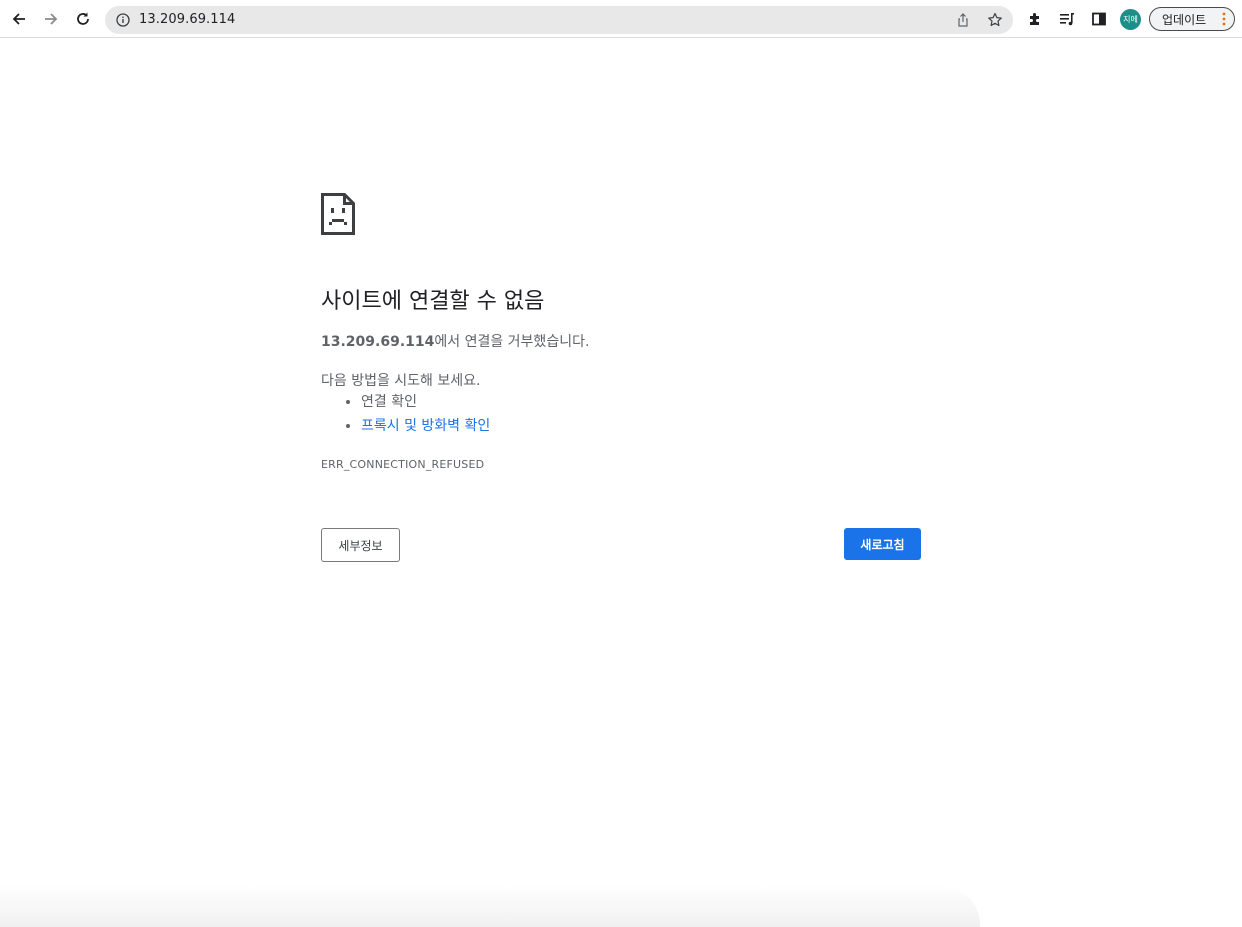 The image size is (1242, 927). I want to click on update-button-label: 업데이트, so click(1184, 19).